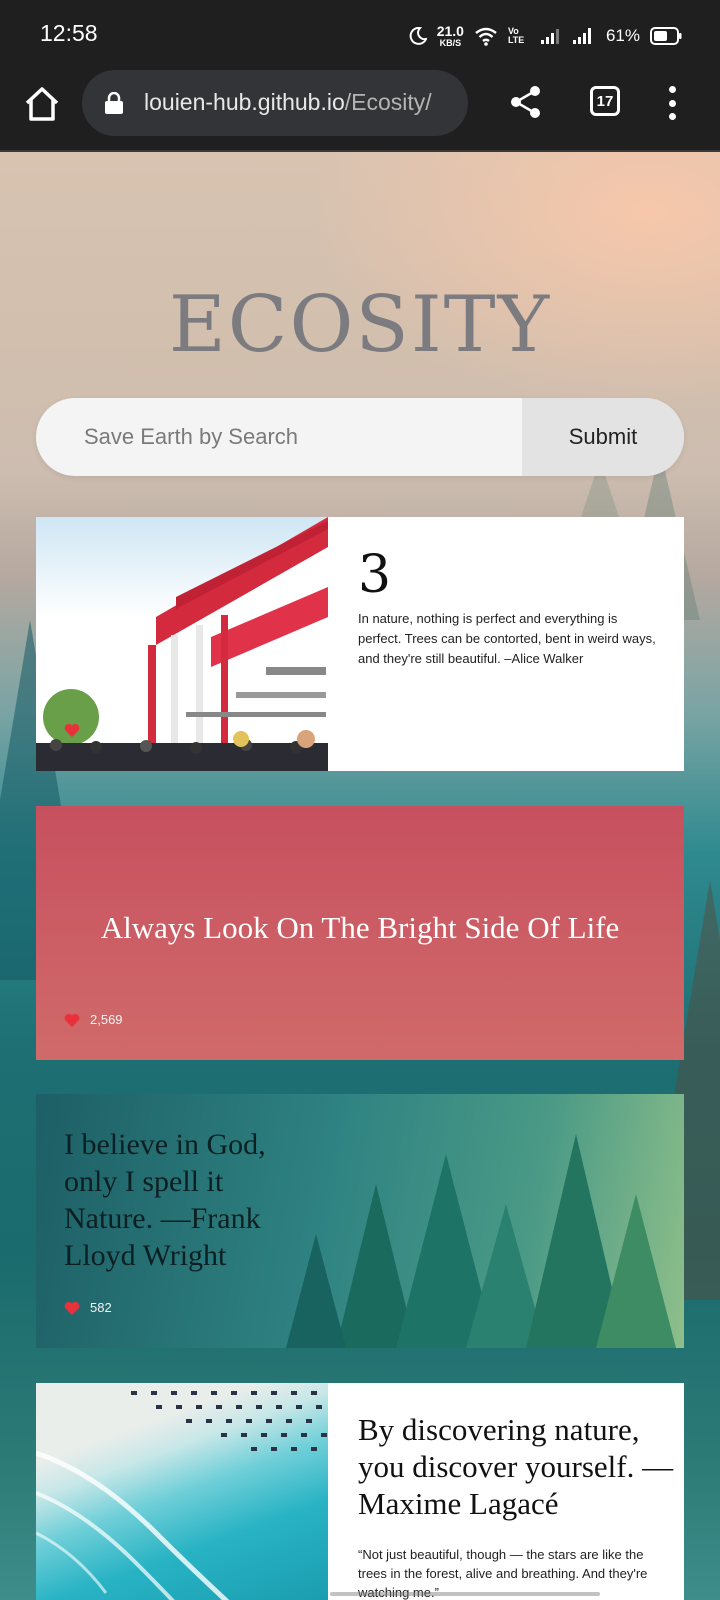 The image size is (720, 1600). I want to click on status-time: 12:58, so click(69, 33).